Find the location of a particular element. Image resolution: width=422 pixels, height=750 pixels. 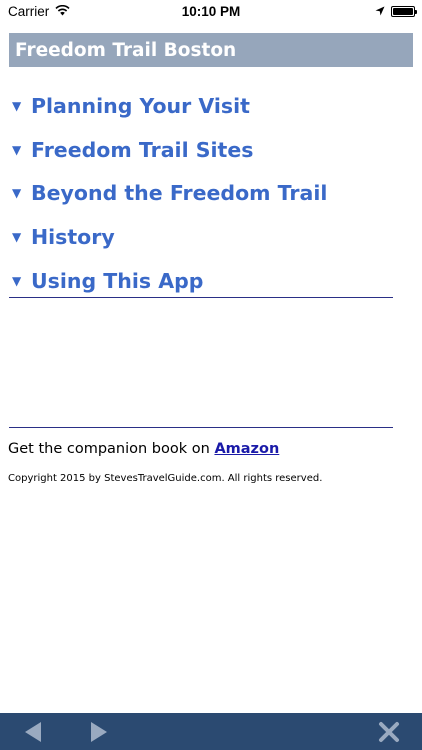

menu-item-planning-your-visit: ▼ Planning Your Visit is located at coordinates (212, 106).